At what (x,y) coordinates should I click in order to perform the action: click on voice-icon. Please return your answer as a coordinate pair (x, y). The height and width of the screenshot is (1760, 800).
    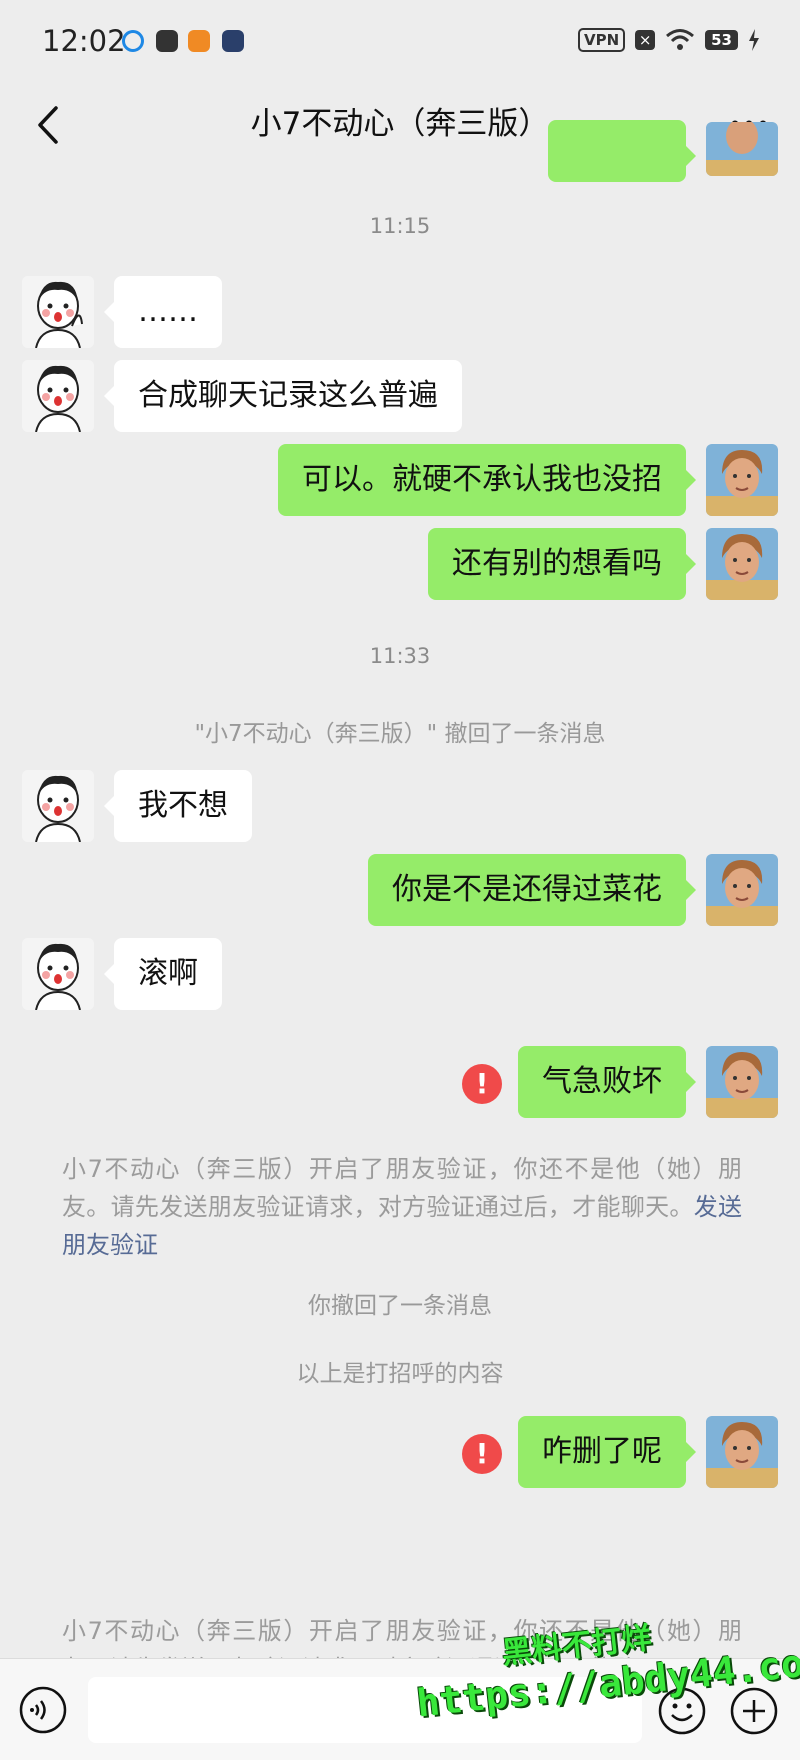
    Looking at the image, I should click on (43, 1710).